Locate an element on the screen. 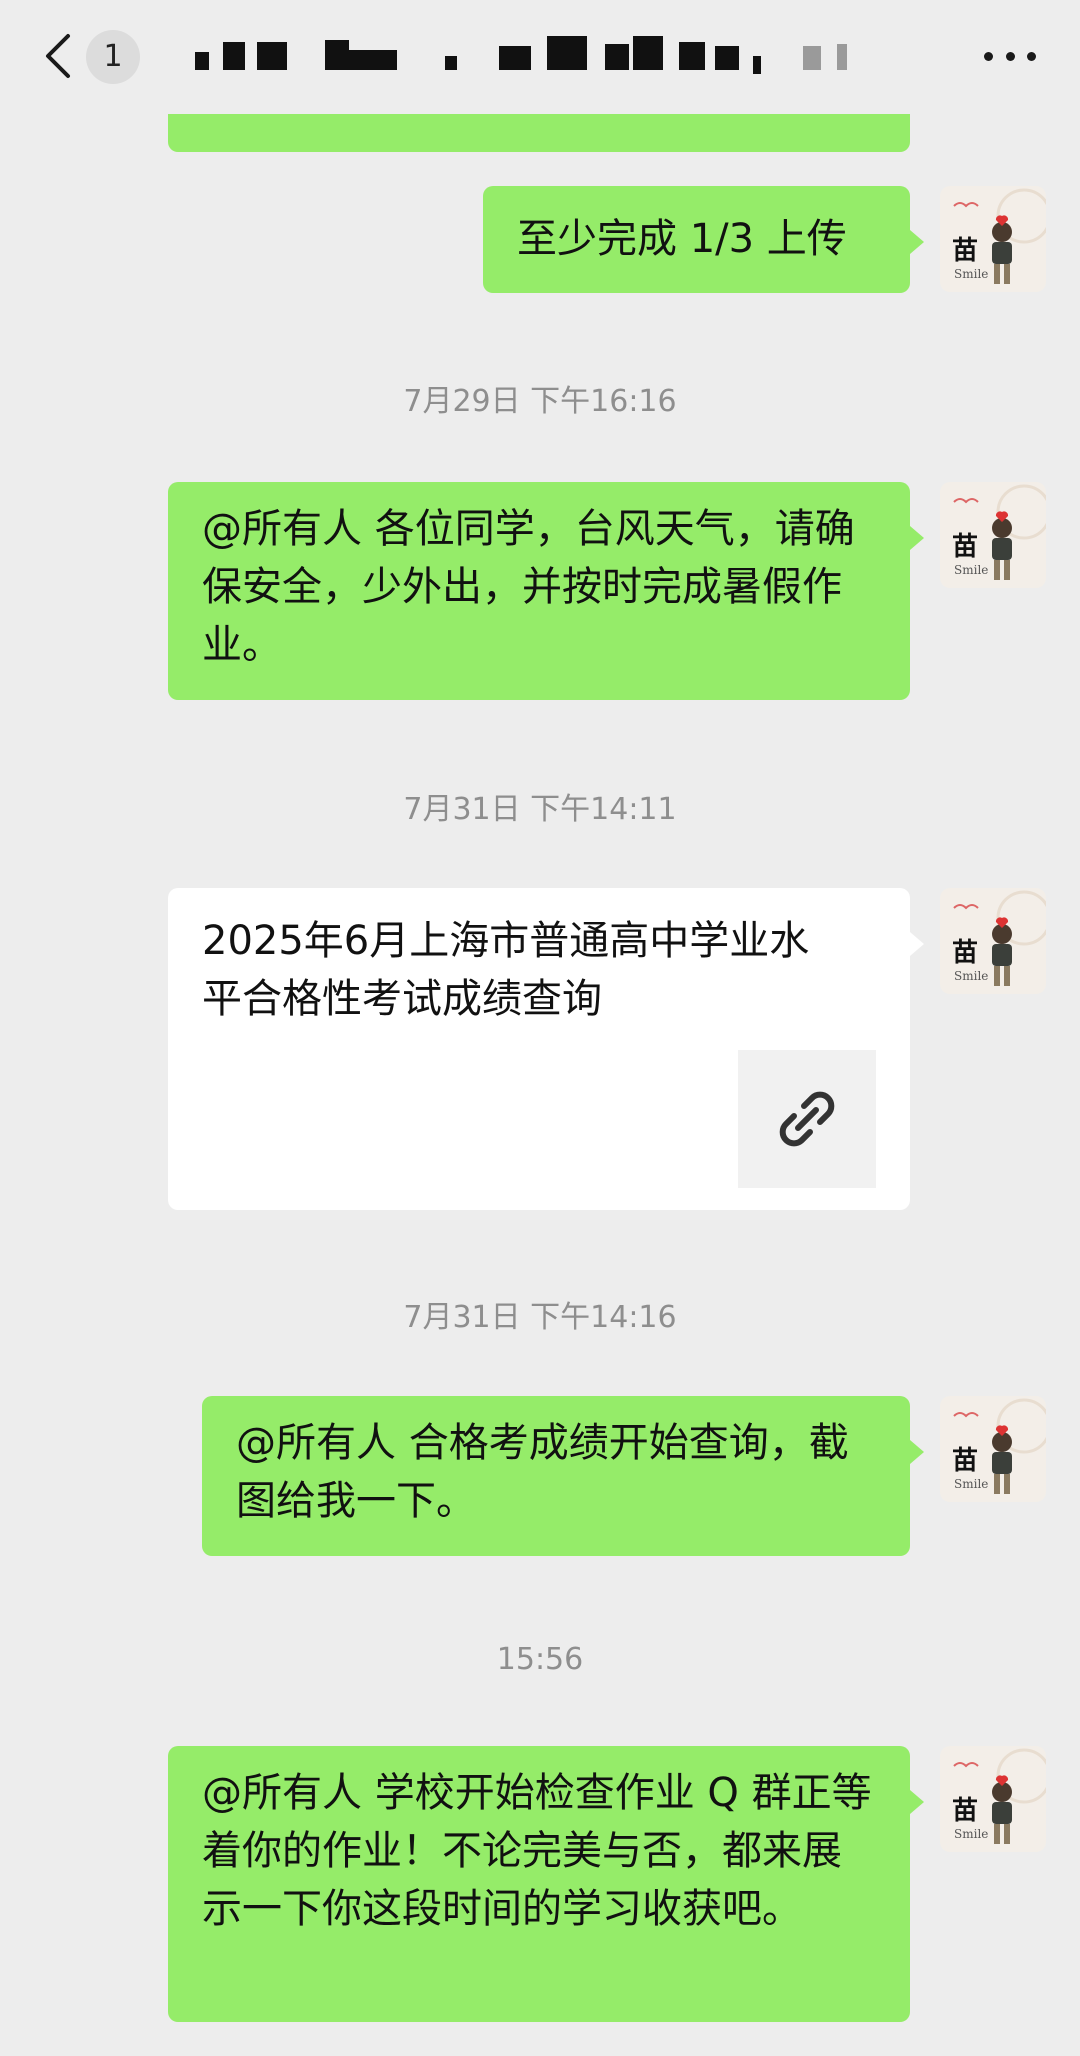 The width and height of the screenshot is (1080, 2056). unread-count-badge: 1 is located at coordinates (113, 57).